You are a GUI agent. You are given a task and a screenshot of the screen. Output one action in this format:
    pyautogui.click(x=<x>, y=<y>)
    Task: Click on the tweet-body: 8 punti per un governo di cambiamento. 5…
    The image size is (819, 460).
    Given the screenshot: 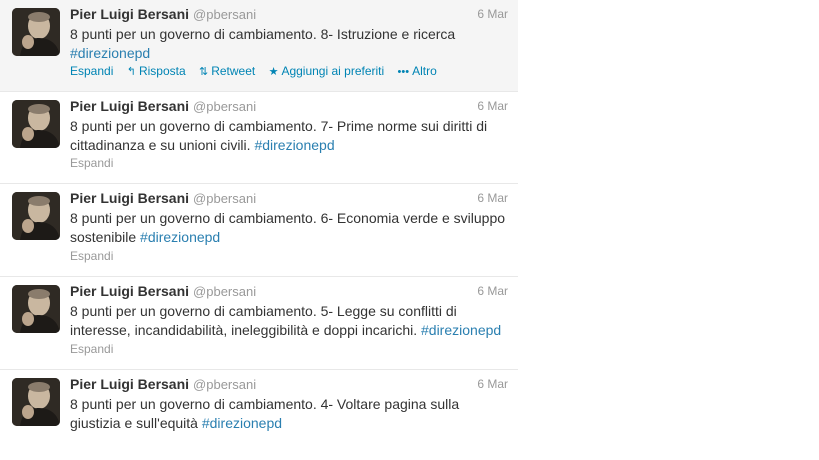 What is the action you would take?
    pyautogui.click(x=263, y=320)
    